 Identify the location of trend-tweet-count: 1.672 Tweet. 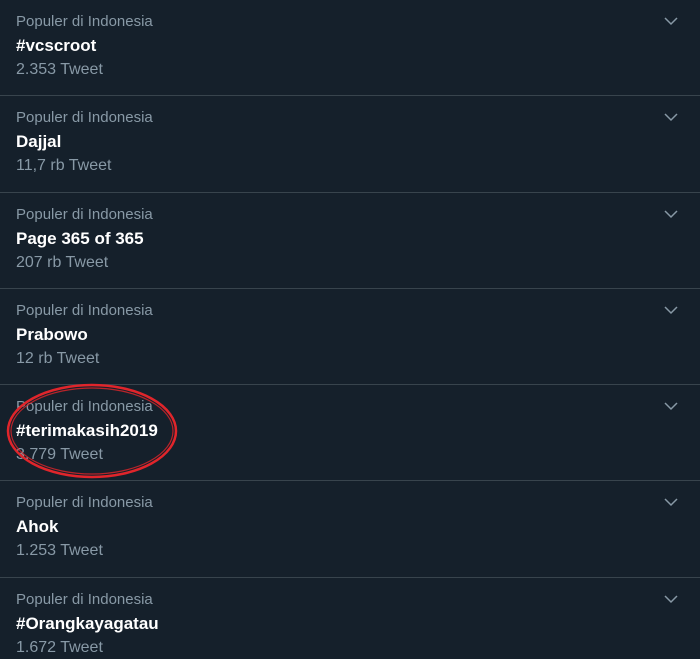
(59, 647).